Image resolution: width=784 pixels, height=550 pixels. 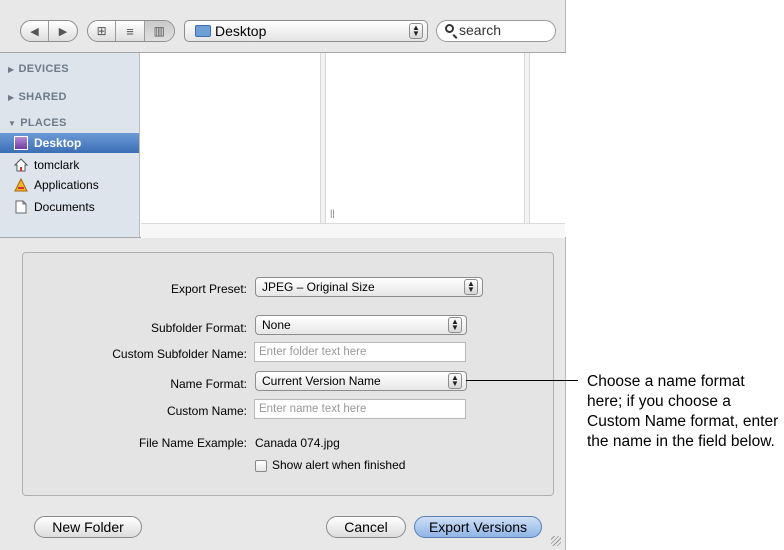 What do you see at coordinates (313, 409) in the screenshot?
I see `custom-name-placeholder: Enter name text here` at bounding box center [313, 409].